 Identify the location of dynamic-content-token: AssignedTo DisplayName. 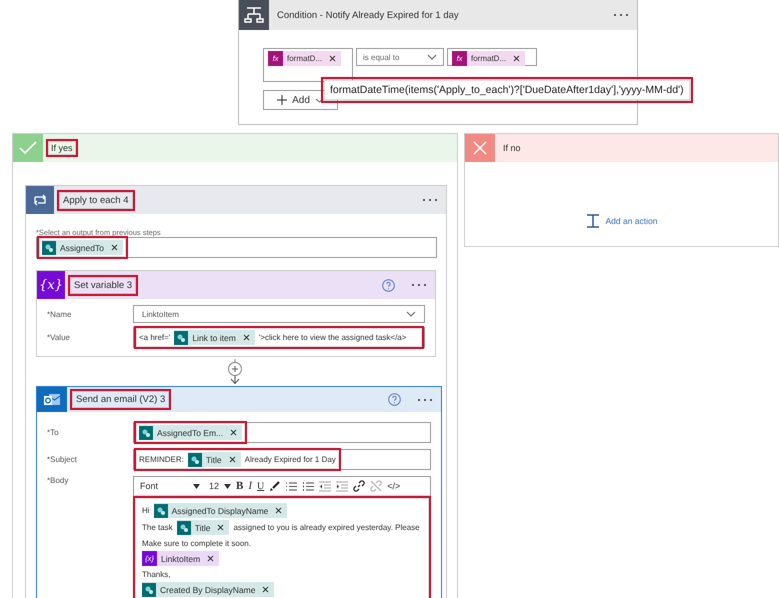
(221, 510).